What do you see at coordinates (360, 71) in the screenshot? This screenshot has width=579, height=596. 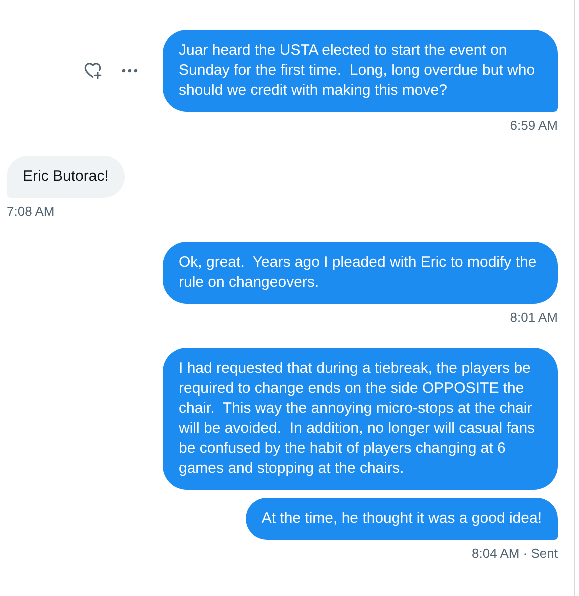 I see `message-bubble: Juar heard the USTA elected to start the event on Sunday for the first time. Long, long overdue but who should we credit with making this move?` at bounding box center [360, 71].